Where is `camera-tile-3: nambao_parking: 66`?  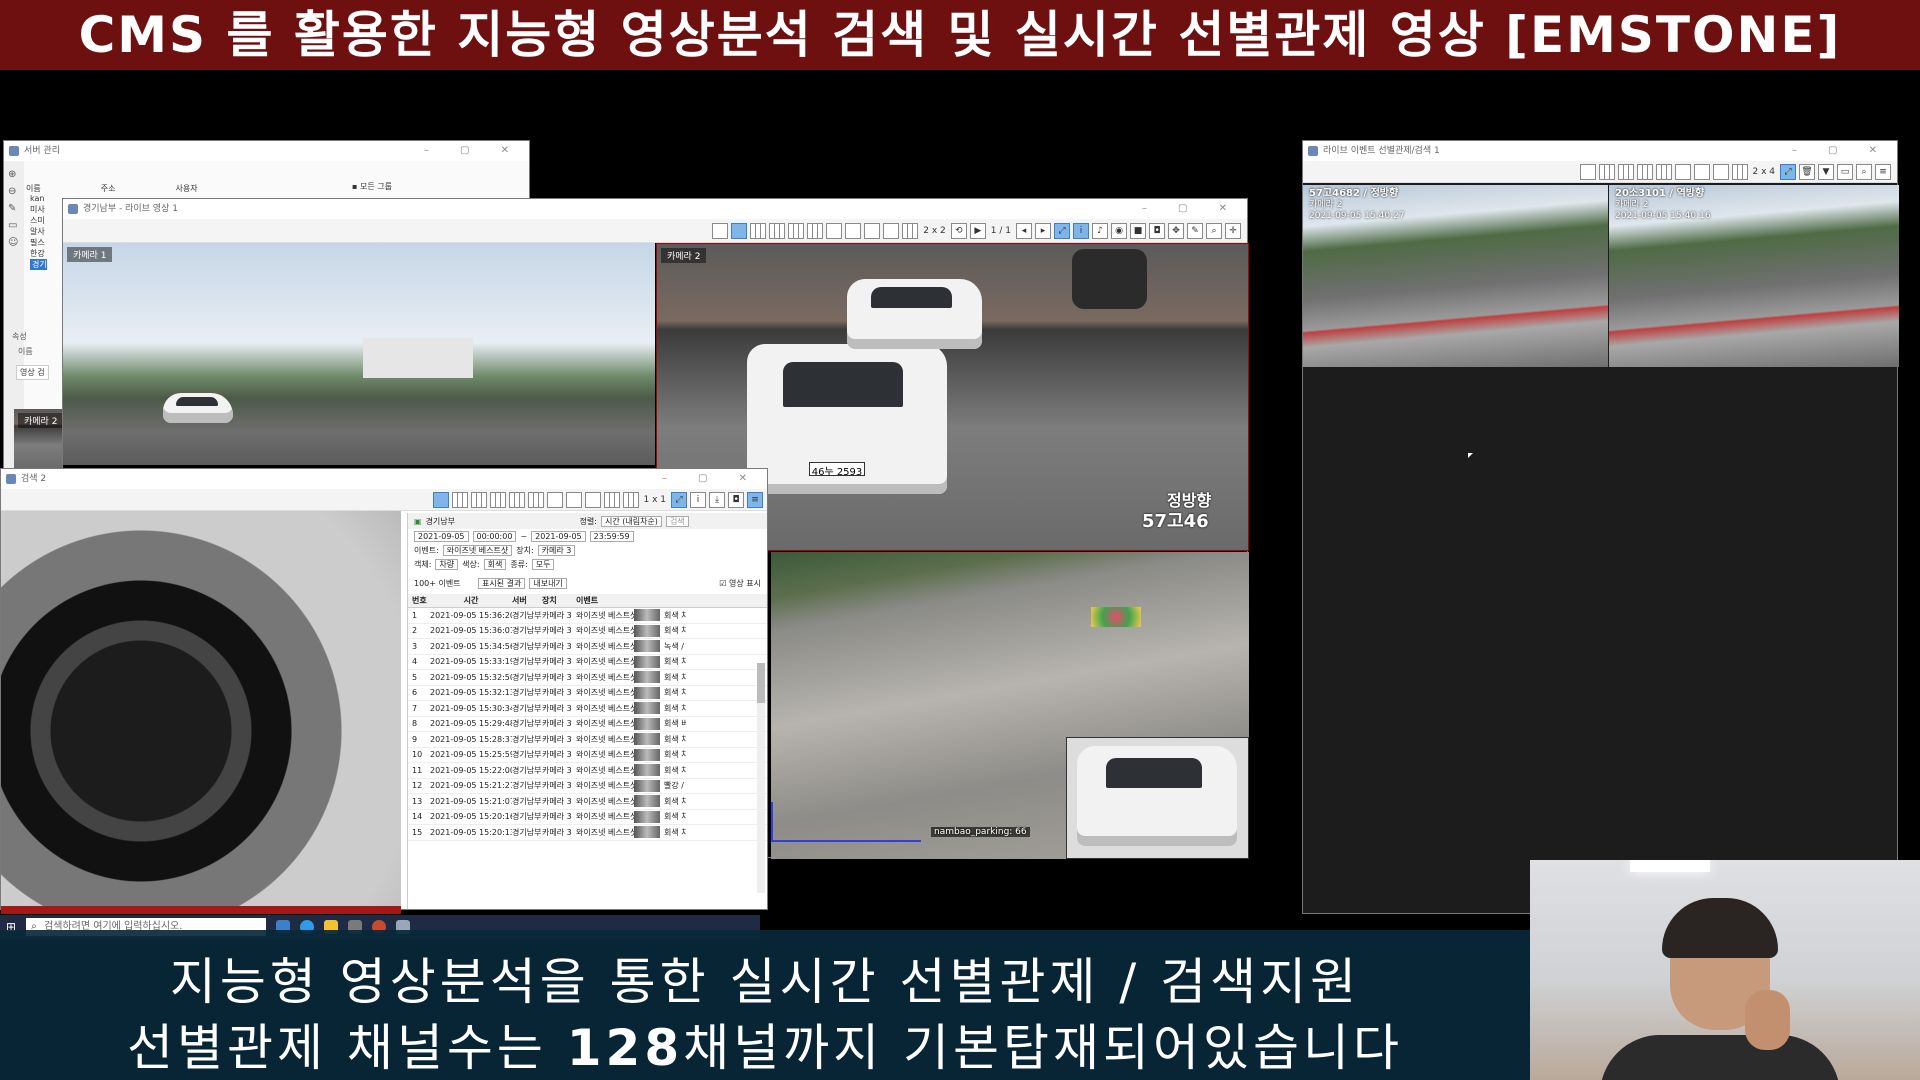 camera-tile-3: nambao_parking: 66 is located at coordinates (1010, 705).